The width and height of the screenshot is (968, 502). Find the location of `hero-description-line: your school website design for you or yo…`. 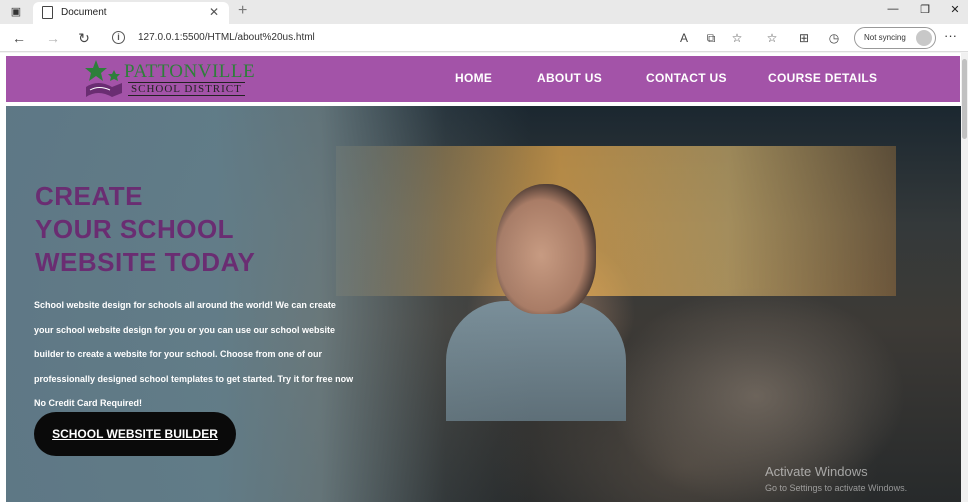

hero-description-line: your school website design for you or yo… is located at coordinates (185, 329).